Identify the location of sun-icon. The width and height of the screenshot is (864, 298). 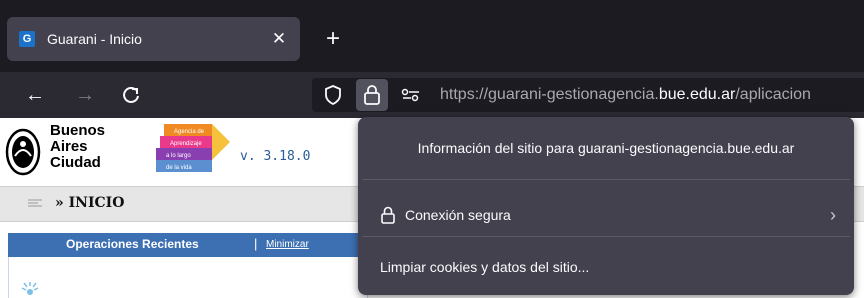
(30, 288).